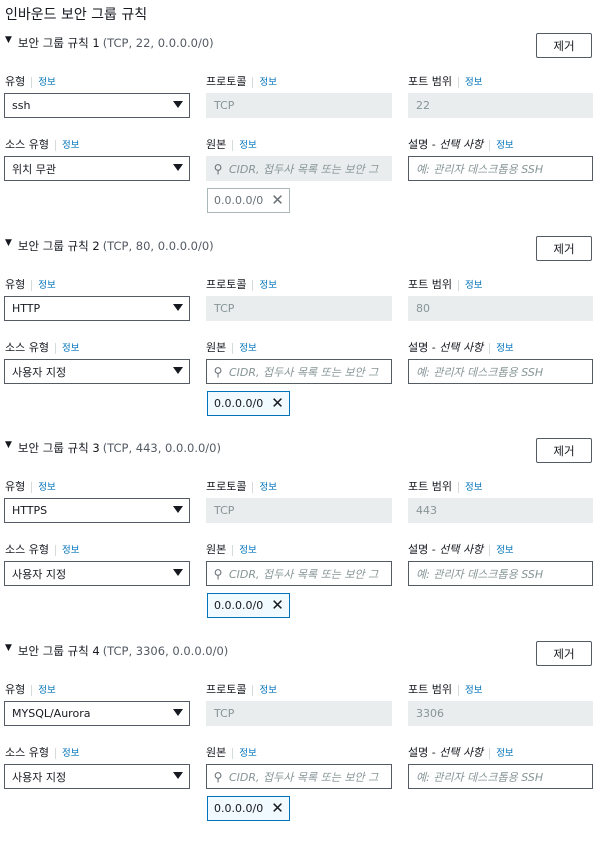 Image resolution: width=607 pixels, height=841 pixels. Describe the element at coordinates (109, 43) in the screenshot. I see `rule-header: ▼ 보안 그룹 규칙 1 (TCP, 22, 0.0.0.0/0)` at that location.